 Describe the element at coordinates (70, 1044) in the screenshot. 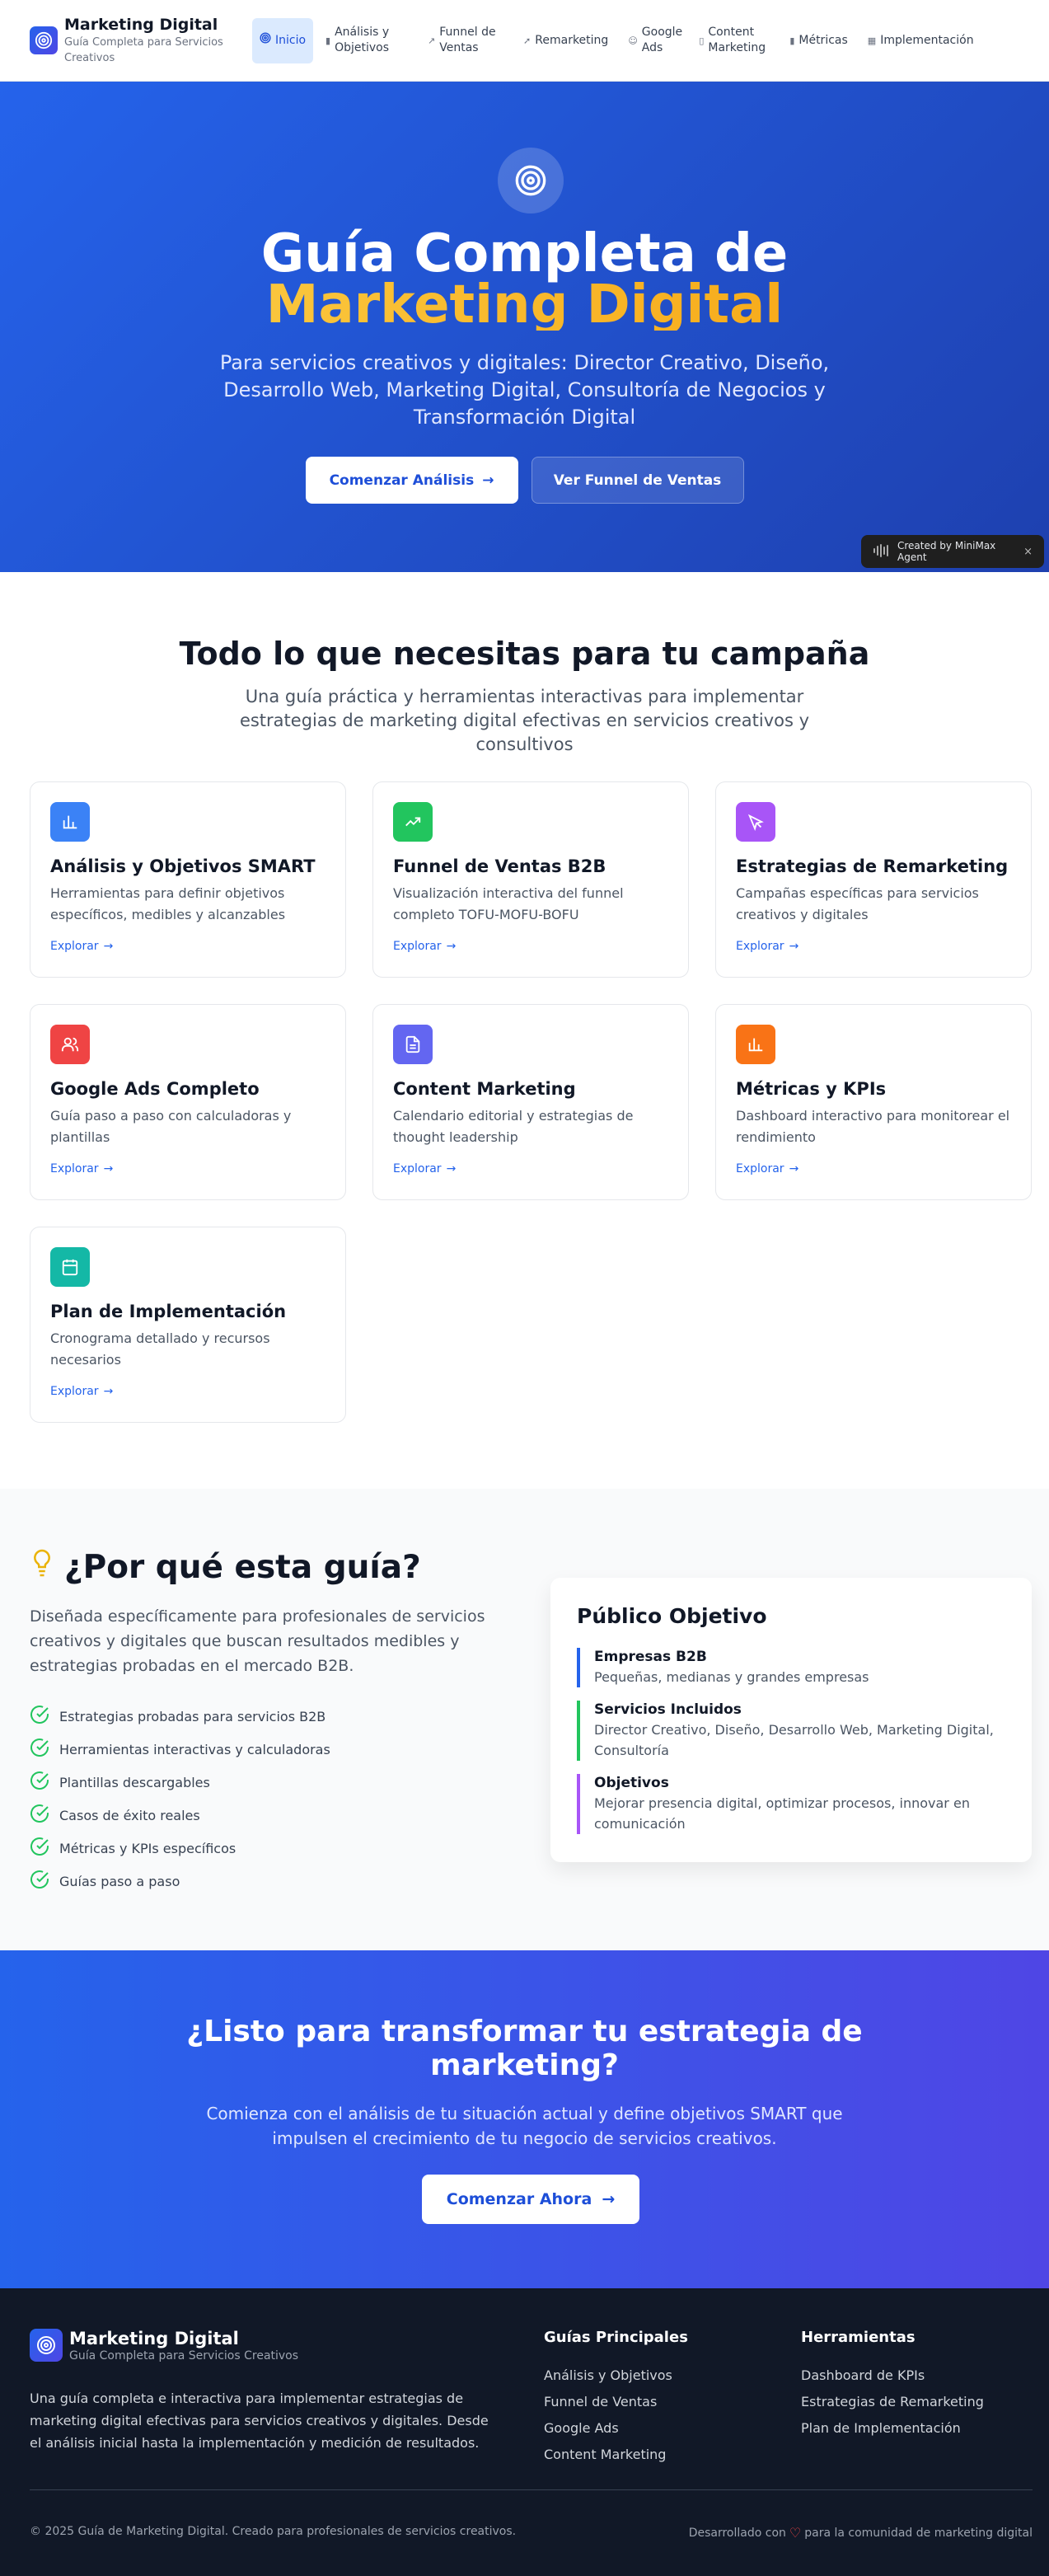

I see `users-icon` at that location.